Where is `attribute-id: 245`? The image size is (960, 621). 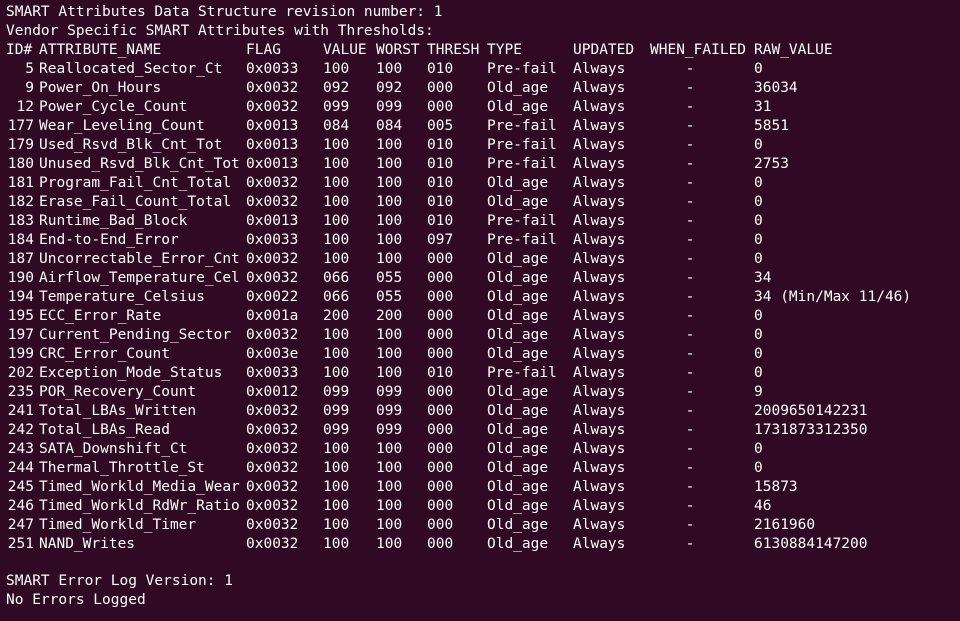 attribute-id: 245 is located at coordinates (20, 487).